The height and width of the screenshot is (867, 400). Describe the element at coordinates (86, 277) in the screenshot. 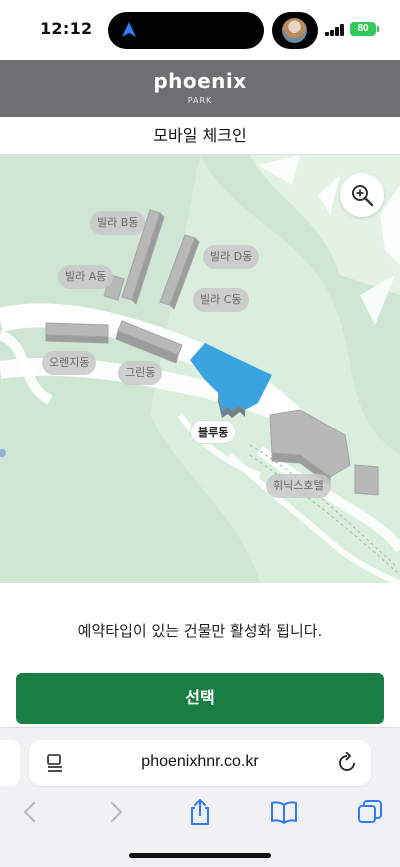

I see `label-villa-a: 빌라 A동` at that location.